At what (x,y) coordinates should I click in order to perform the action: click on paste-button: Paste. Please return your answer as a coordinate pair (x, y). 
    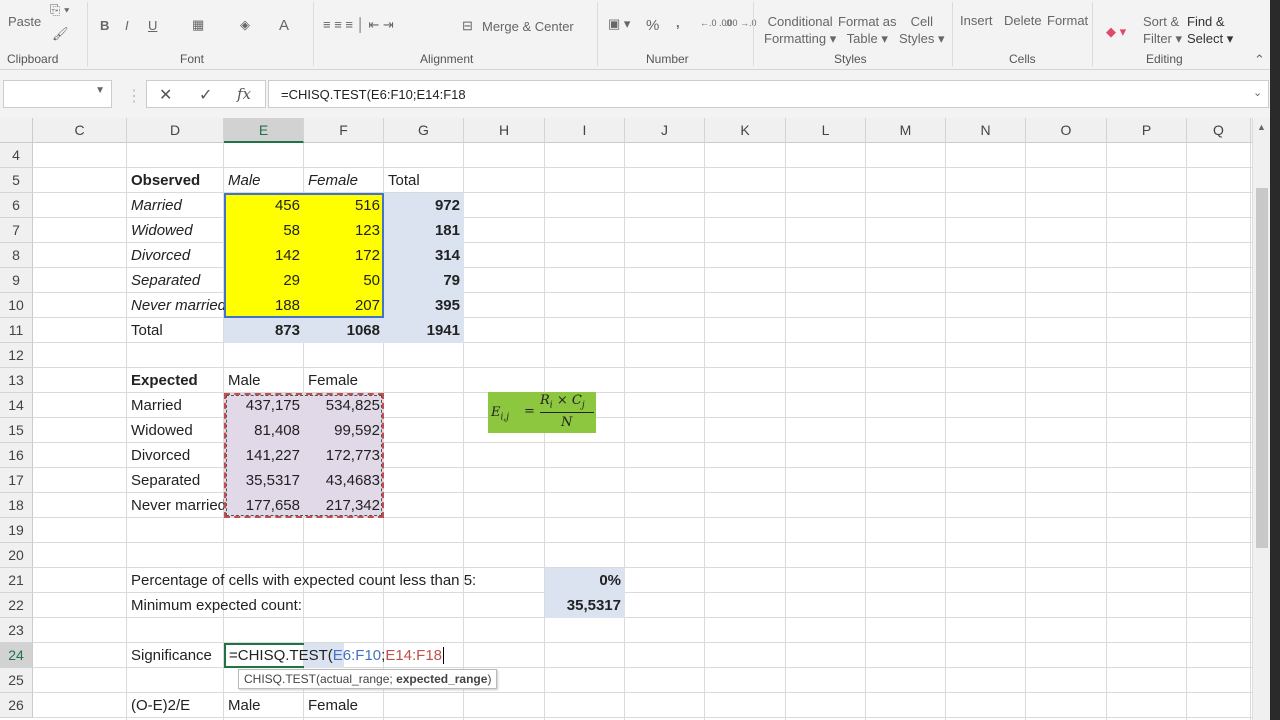
    Looking at the image, I should click on (24, 21).